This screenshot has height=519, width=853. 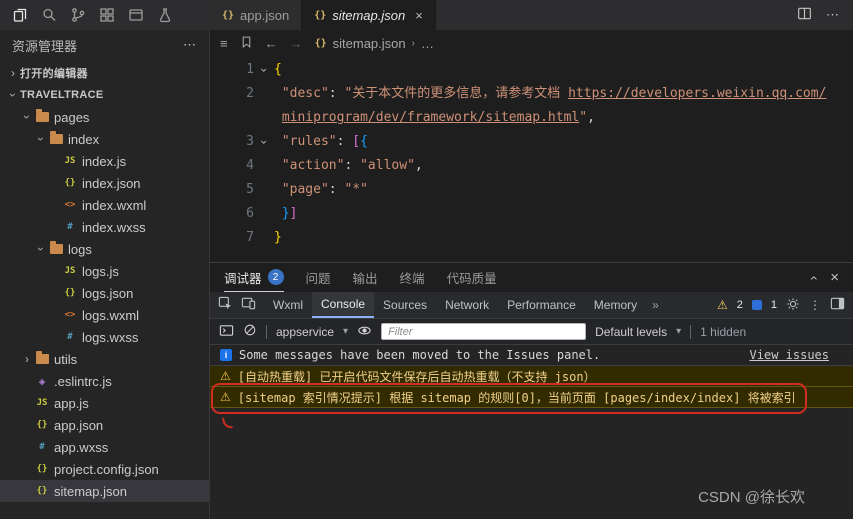 I want to click on devtools-tab-wxml: Wxml, so click(x=288, y=305).